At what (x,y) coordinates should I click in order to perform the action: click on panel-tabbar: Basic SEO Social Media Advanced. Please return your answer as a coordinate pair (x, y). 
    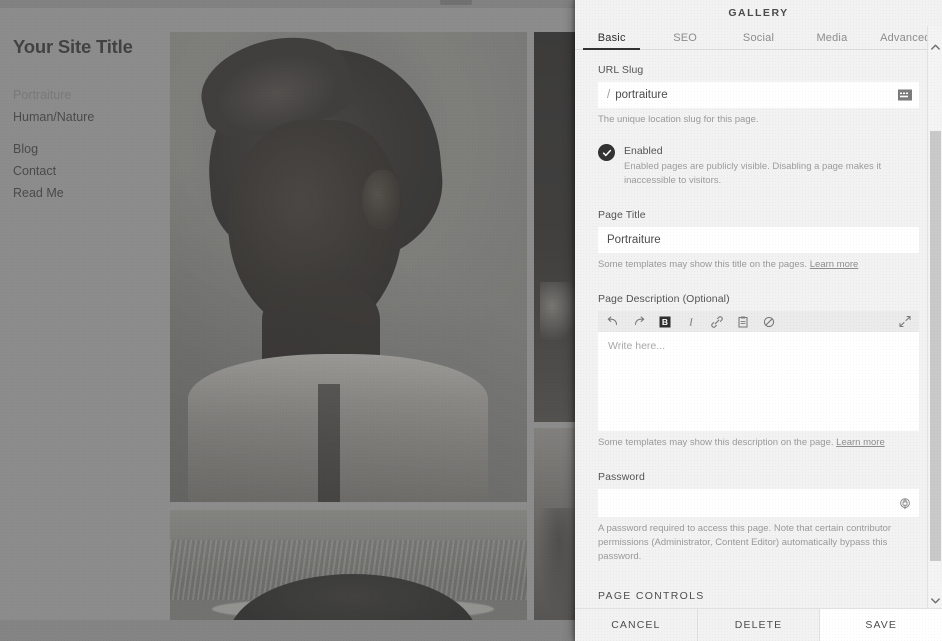
    Looking at the image, I should click on (758, 38).